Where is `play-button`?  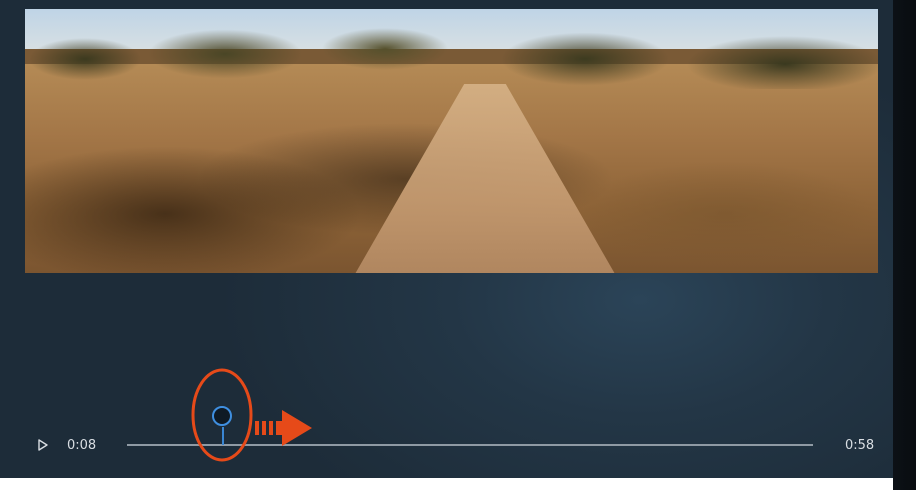 play-button is located at coordinates (43, 446).